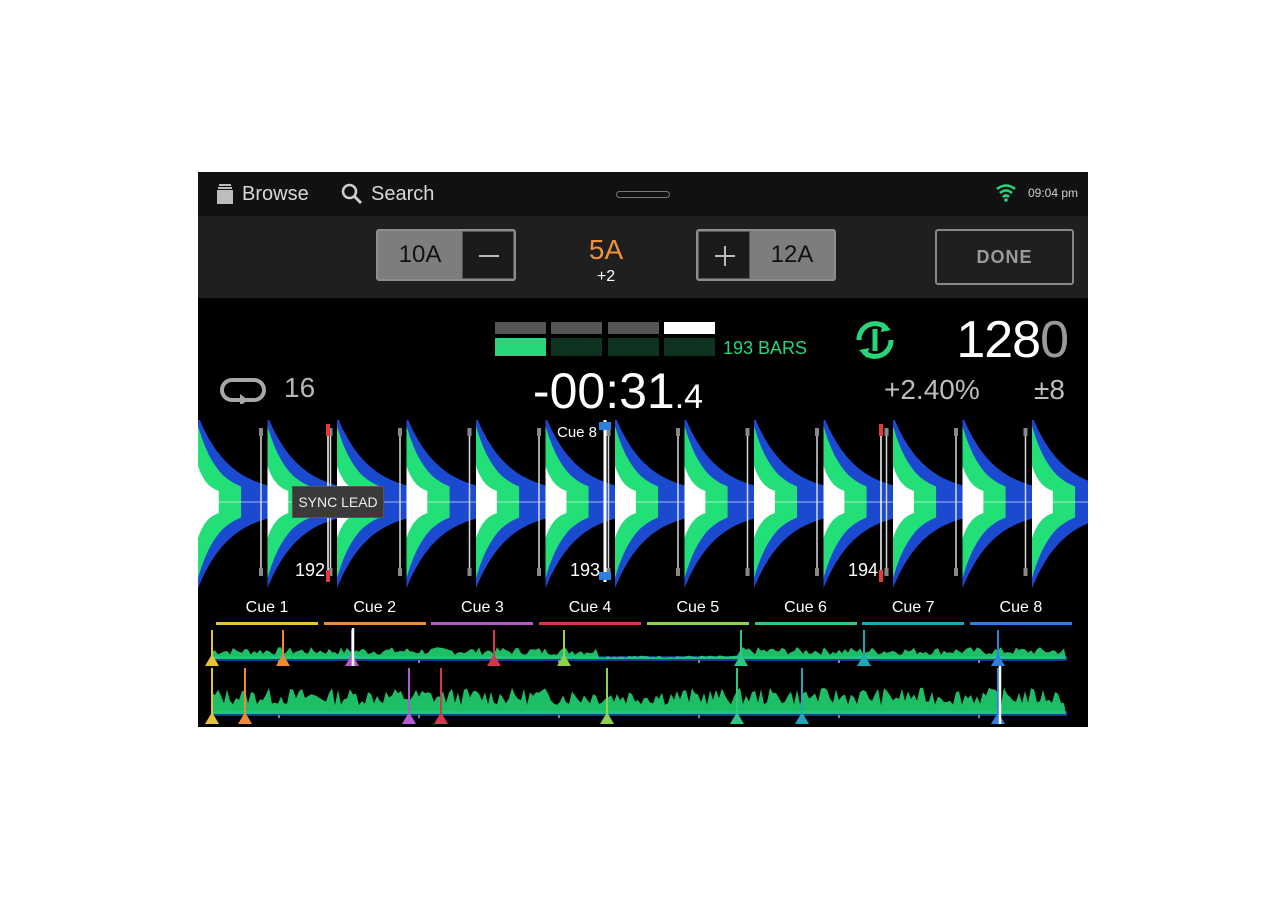  Describe the element at coordinates (403, 193) in the screenshot. I see `search-label: Search` at that location.